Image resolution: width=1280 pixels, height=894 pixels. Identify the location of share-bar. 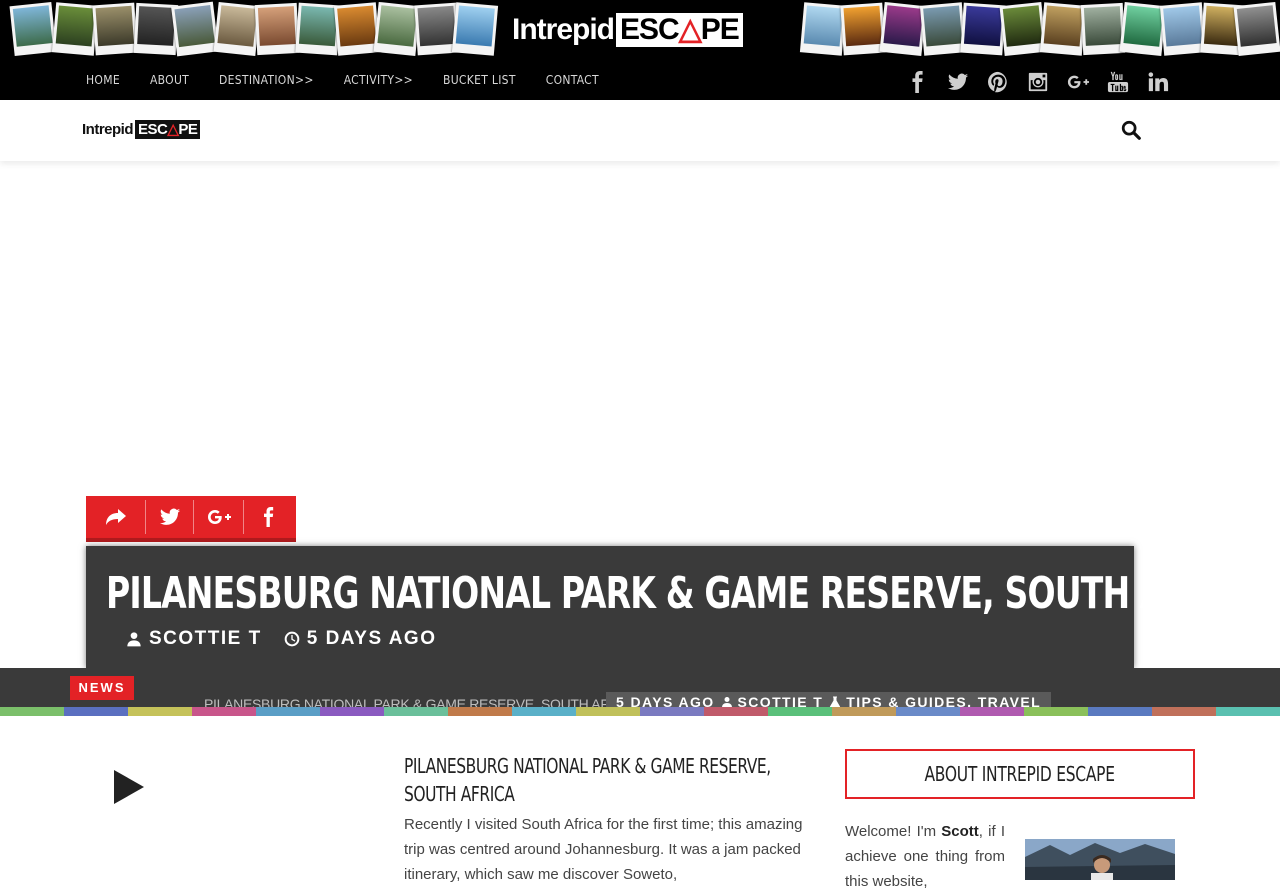
(191, 519).